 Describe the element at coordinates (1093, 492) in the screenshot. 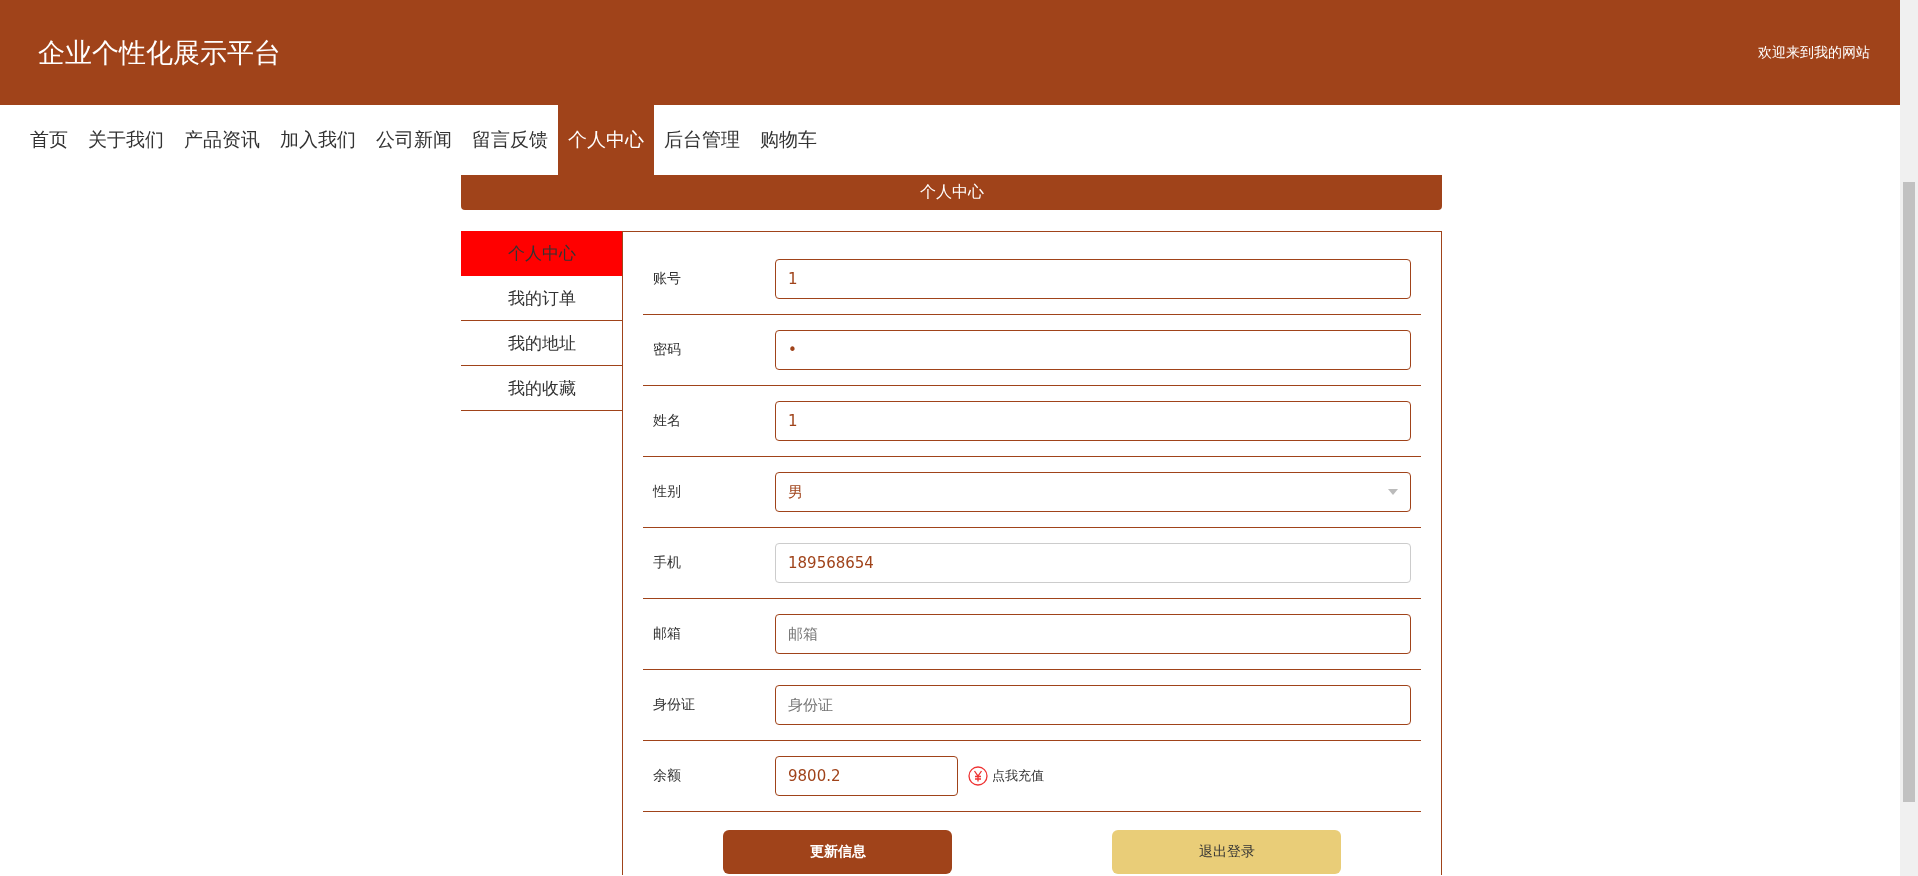

I see `select-field: 男` at that location.